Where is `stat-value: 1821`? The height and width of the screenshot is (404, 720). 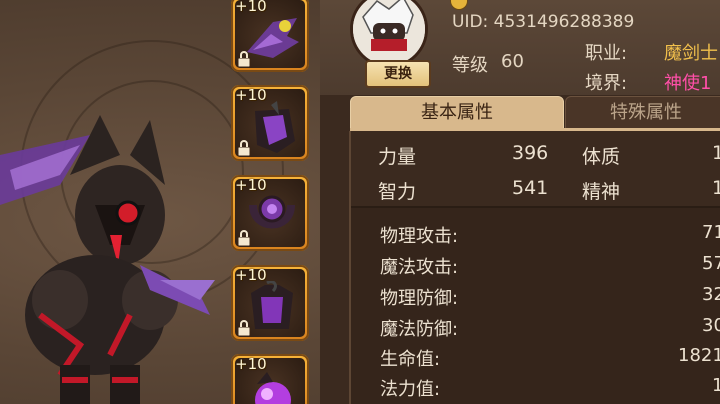
stat-value: 1821 is located at coordinates (699, 355).